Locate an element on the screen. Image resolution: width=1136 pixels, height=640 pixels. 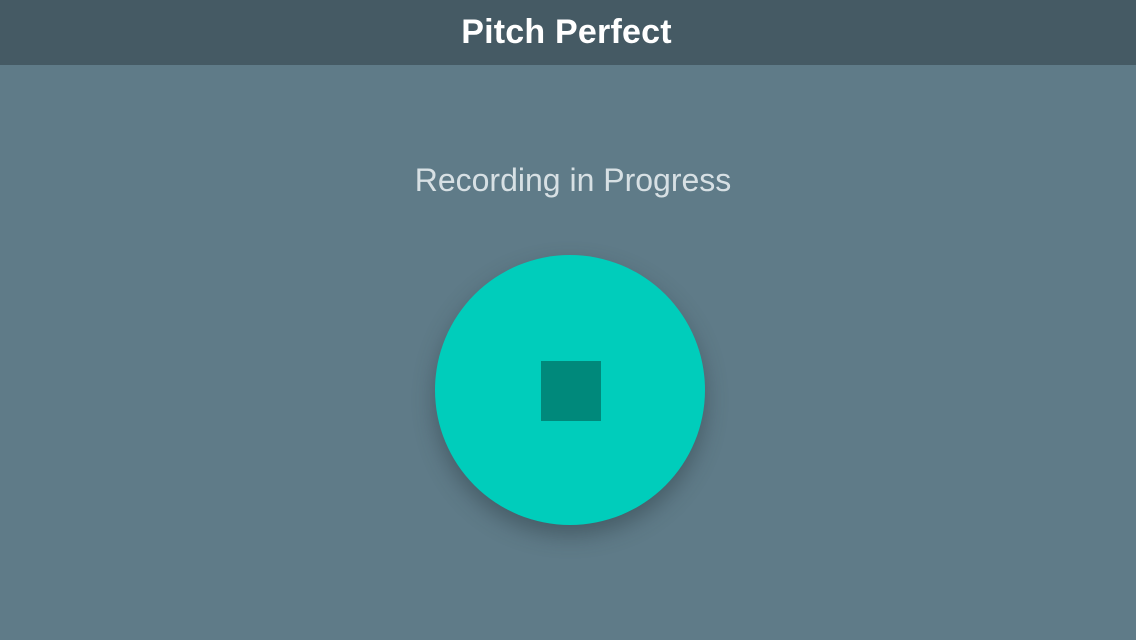
stop-recording-button is located at coordinates (570, 390).